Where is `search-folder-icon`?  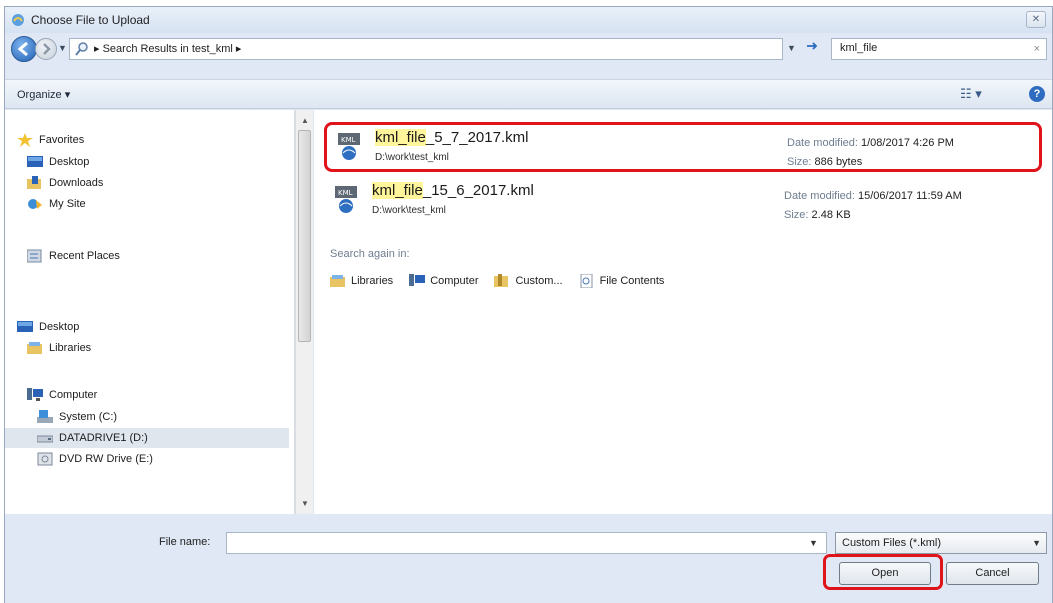
search-folder-icon is located at coordinates (81, 49).